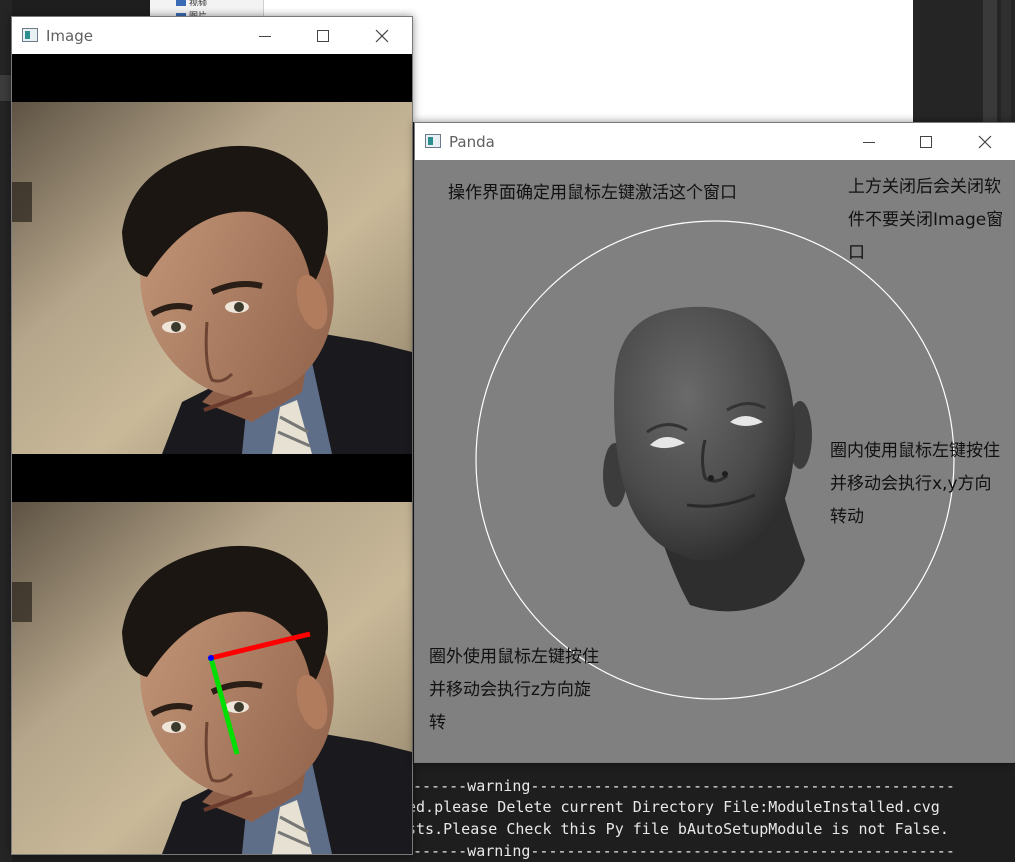 This screenshot has height=862, width=1015. What do you see at coordinates (211, 658) in the screenshot?
I see `axis-origin` at bounding box center [211, 658].